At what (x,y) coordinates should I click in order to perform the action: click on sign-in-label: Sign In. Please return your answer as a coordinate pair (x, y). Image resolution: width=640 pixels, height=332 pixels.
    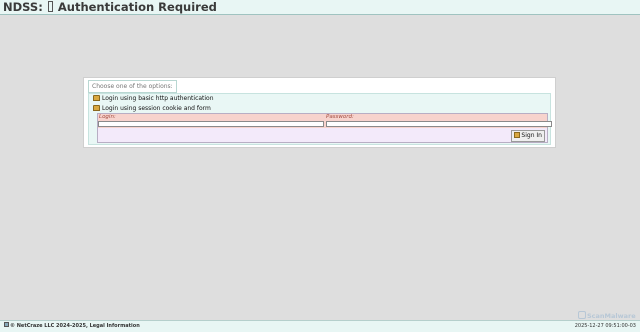
    Looking at the image, I should click on (531, 135).